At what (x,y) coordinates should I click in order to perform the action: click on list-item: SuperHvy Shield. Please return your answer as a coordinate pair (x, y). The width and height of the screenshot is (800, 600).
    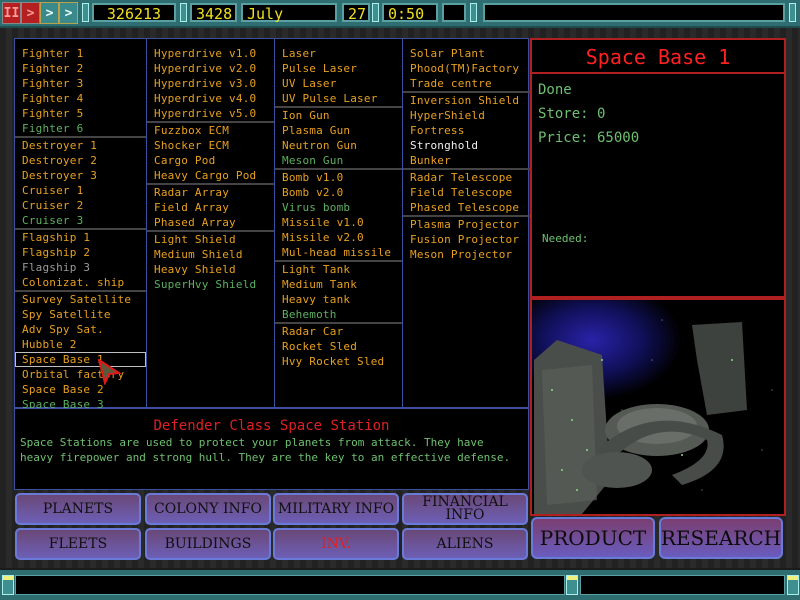
    Looking at the image, I should click on (210, 284).